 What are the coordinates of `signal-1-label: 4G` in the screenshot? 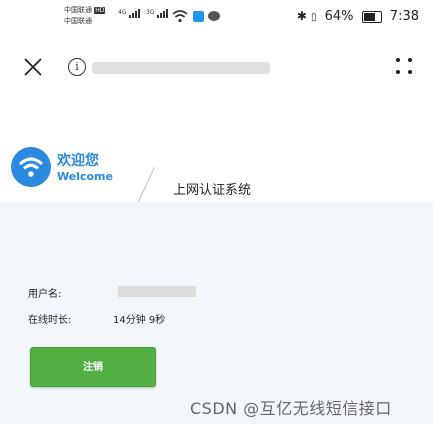 It's located at (122, 12).